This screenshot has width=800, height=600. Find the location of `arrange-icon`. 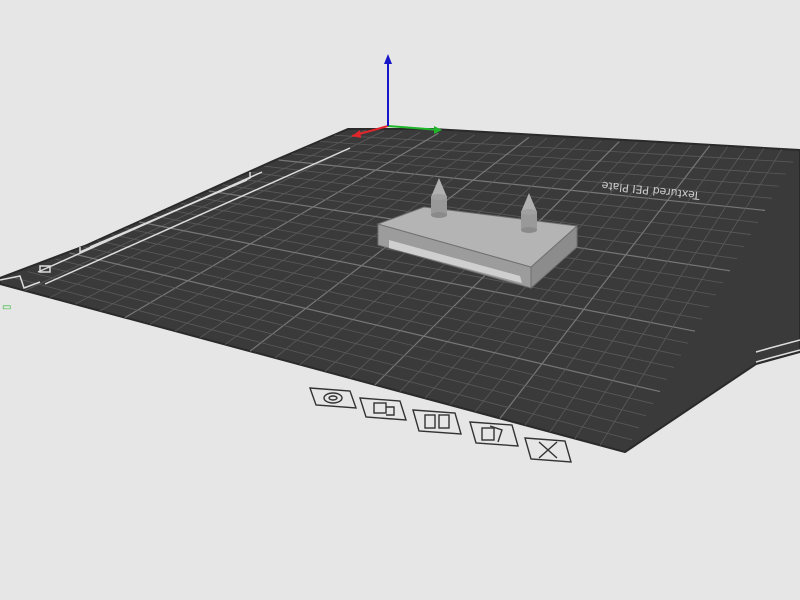

arrange-icon is located at coordinates (383, 409).